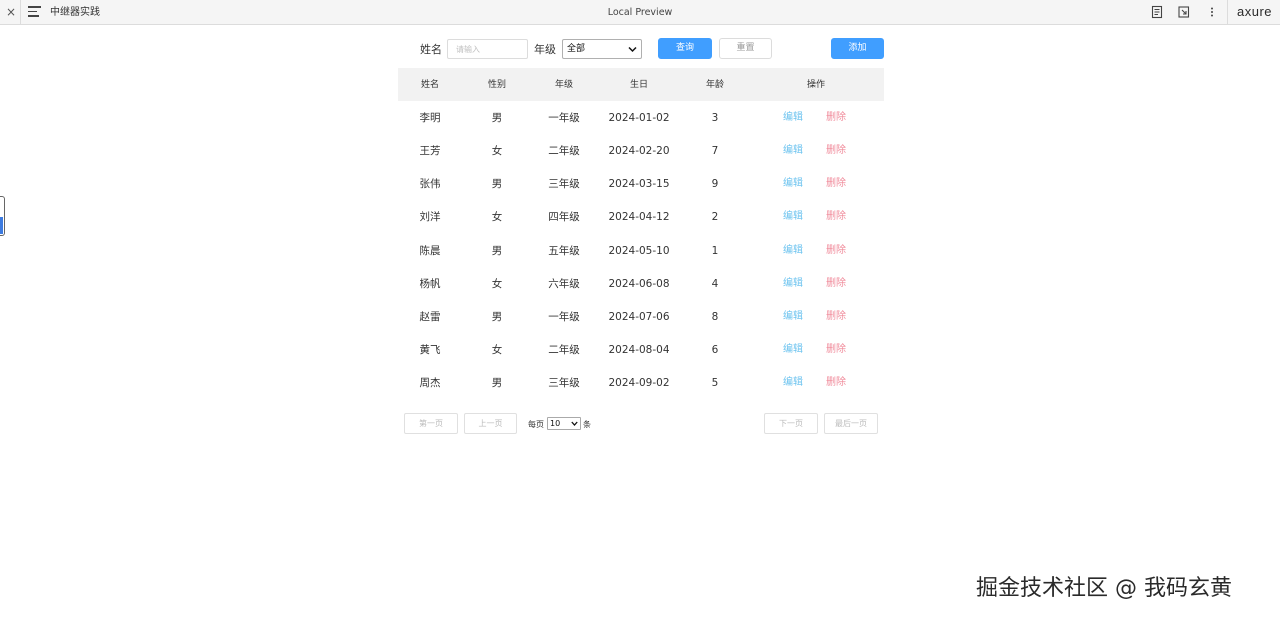 Image resolution: width=1280 pixels, height=622 pixels. What do you see at coordinates (555, 423) in the screenshot?
I see `per-page-value: 10` at bounding box center [555, 423].